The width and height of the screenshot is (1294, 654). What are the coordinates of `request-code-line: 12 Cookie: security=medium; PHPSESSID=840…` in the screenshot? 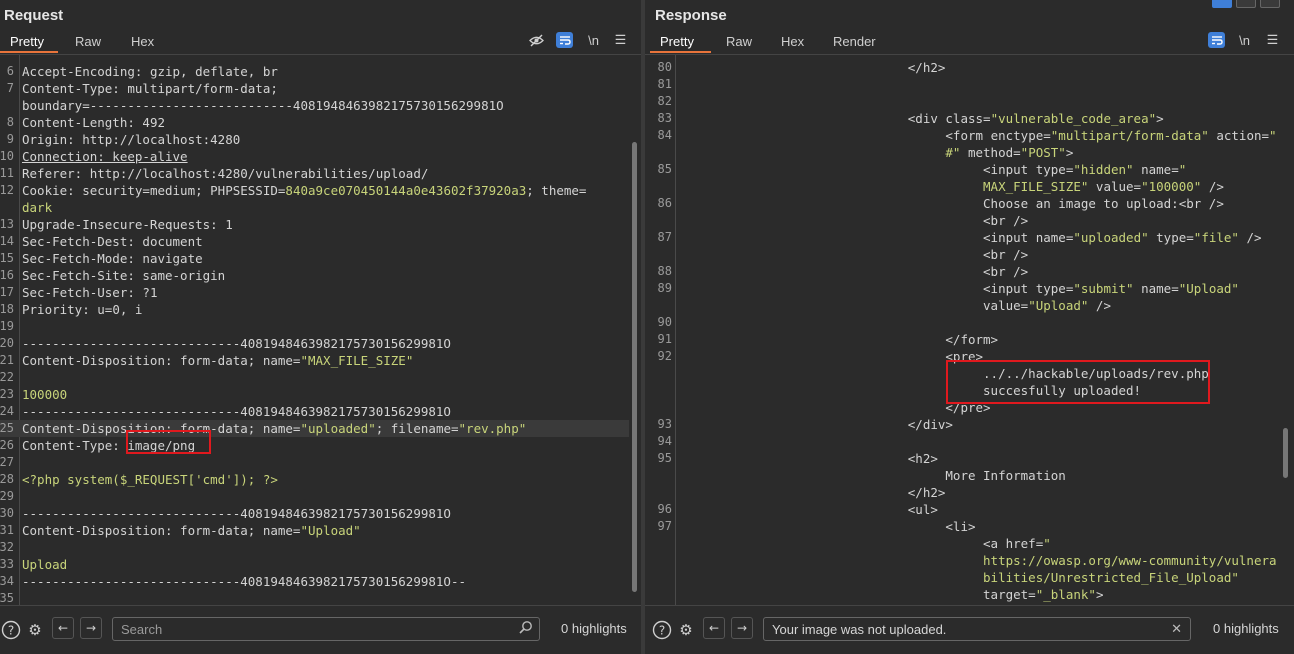 It's located at (314, 190).